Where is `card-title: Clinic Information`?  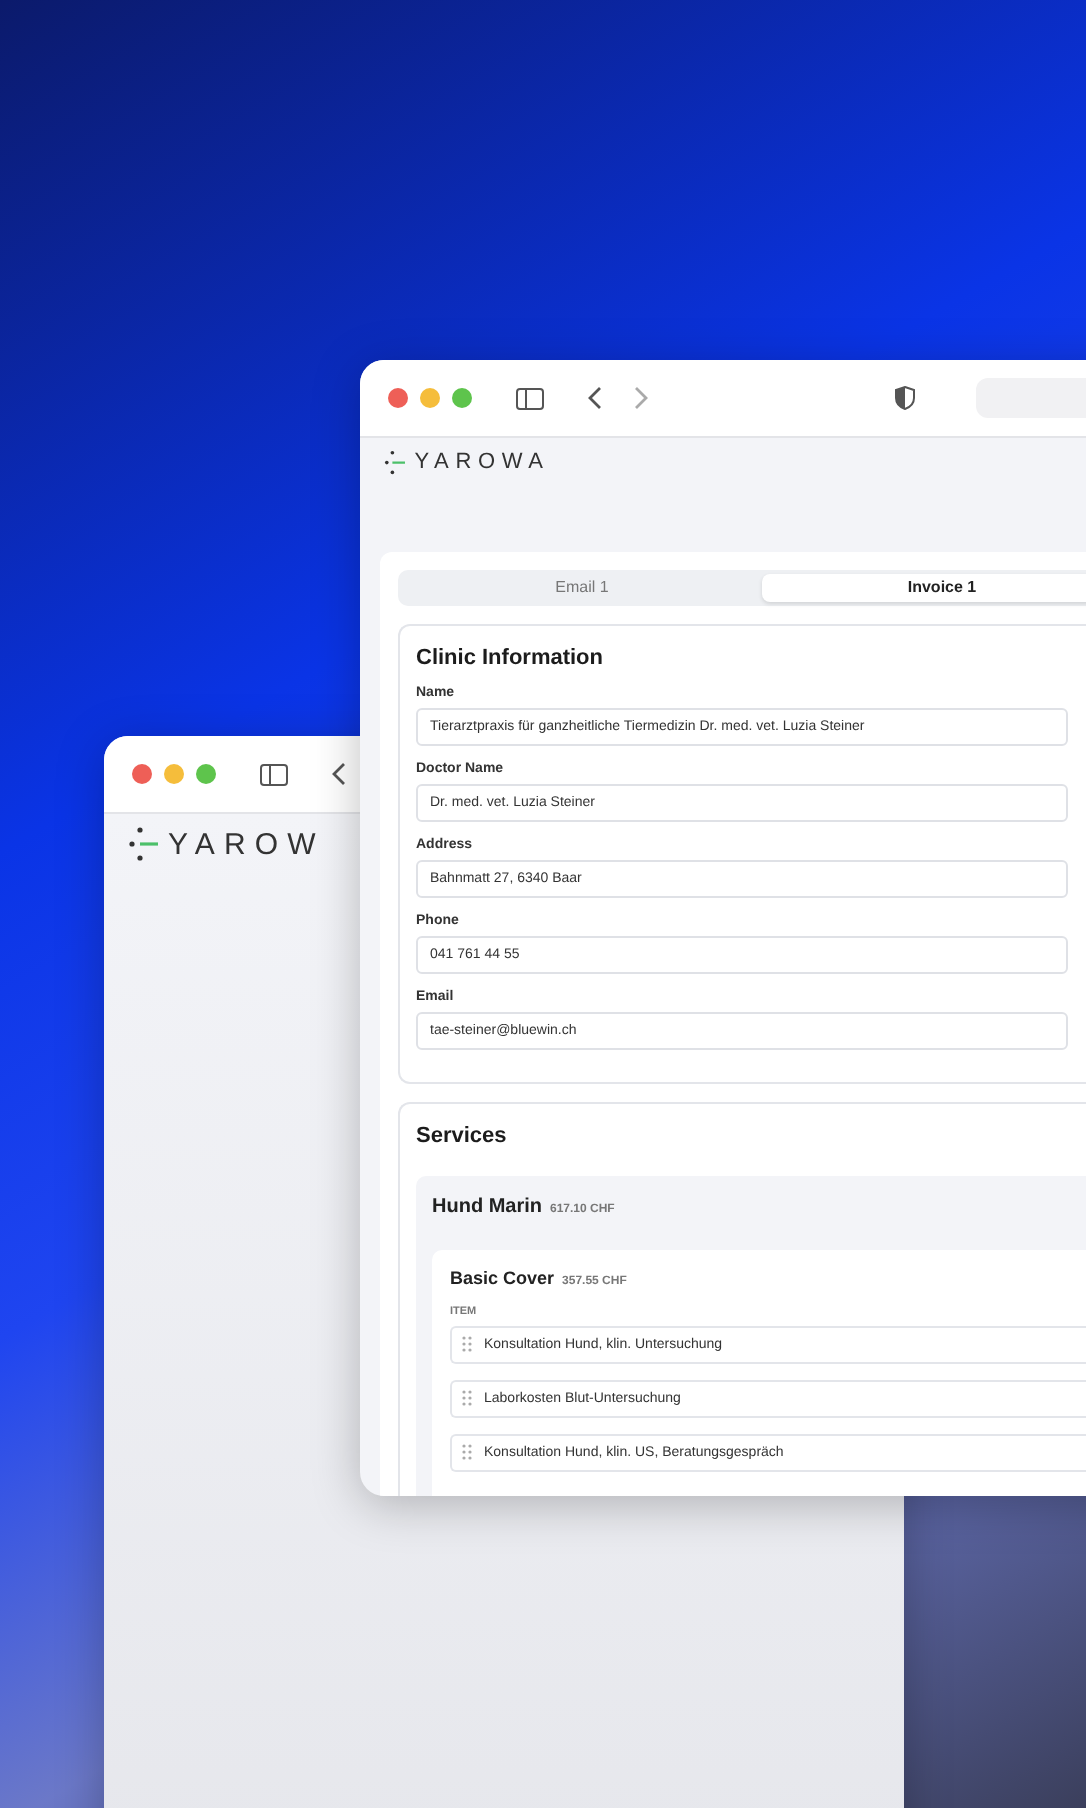 card-title: Clinic Information is located at coordinates (510, 657).